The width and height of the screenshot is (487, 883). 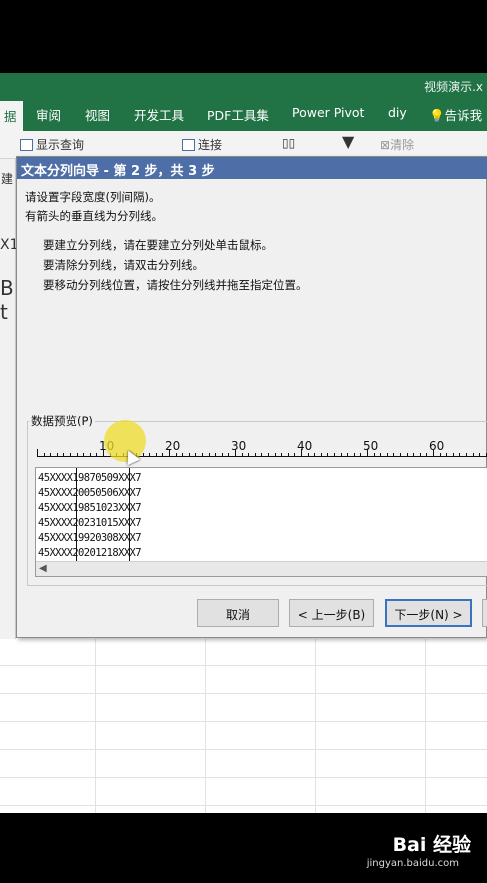 I want to click on tab-tell-me: 💡告诉我, so click(x=455, y=114).